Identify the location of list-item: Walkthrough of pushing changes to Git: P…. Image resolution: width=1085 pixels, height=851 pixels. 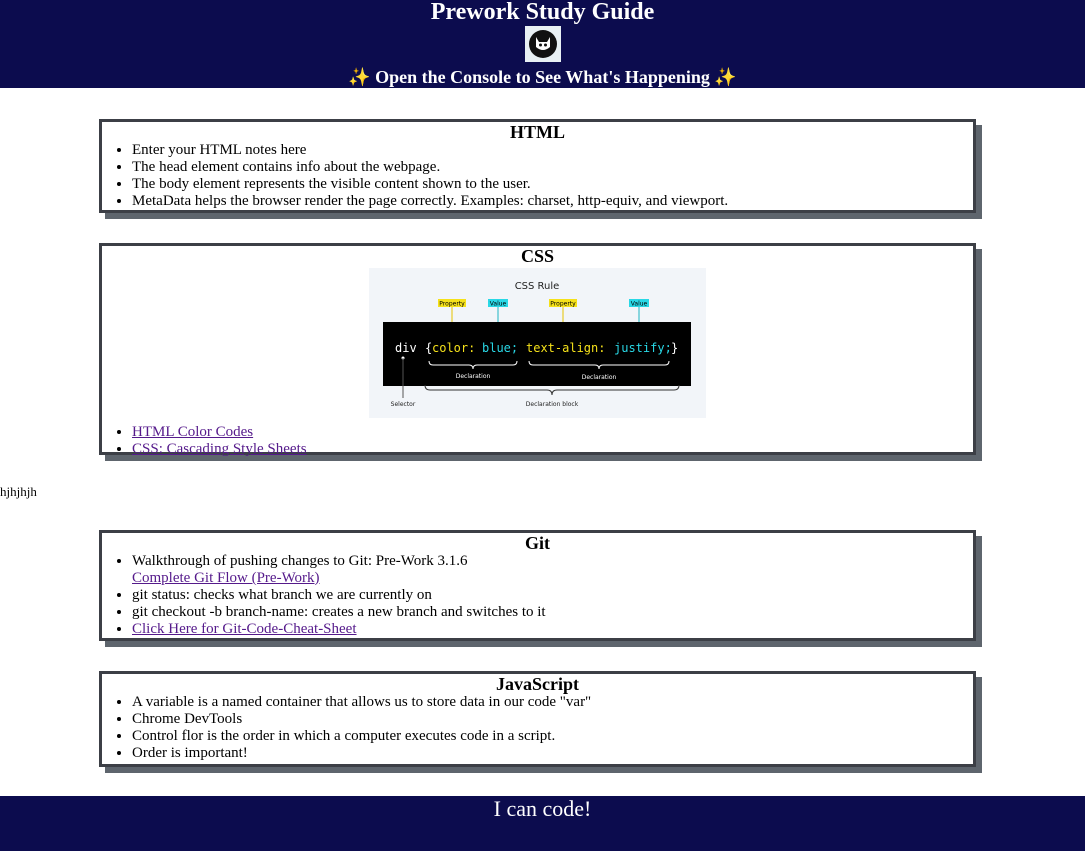
(552, 570).